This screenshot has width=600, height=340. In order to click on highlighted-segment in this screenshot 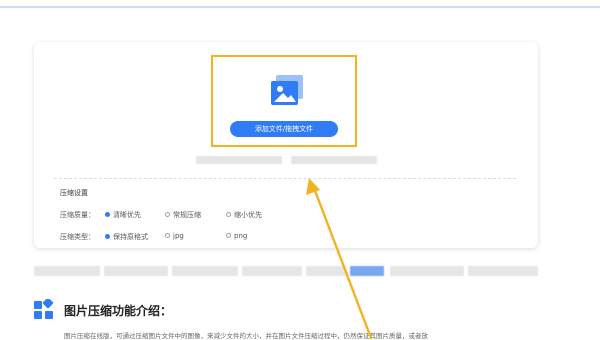, I will do `click(367, 271)`.